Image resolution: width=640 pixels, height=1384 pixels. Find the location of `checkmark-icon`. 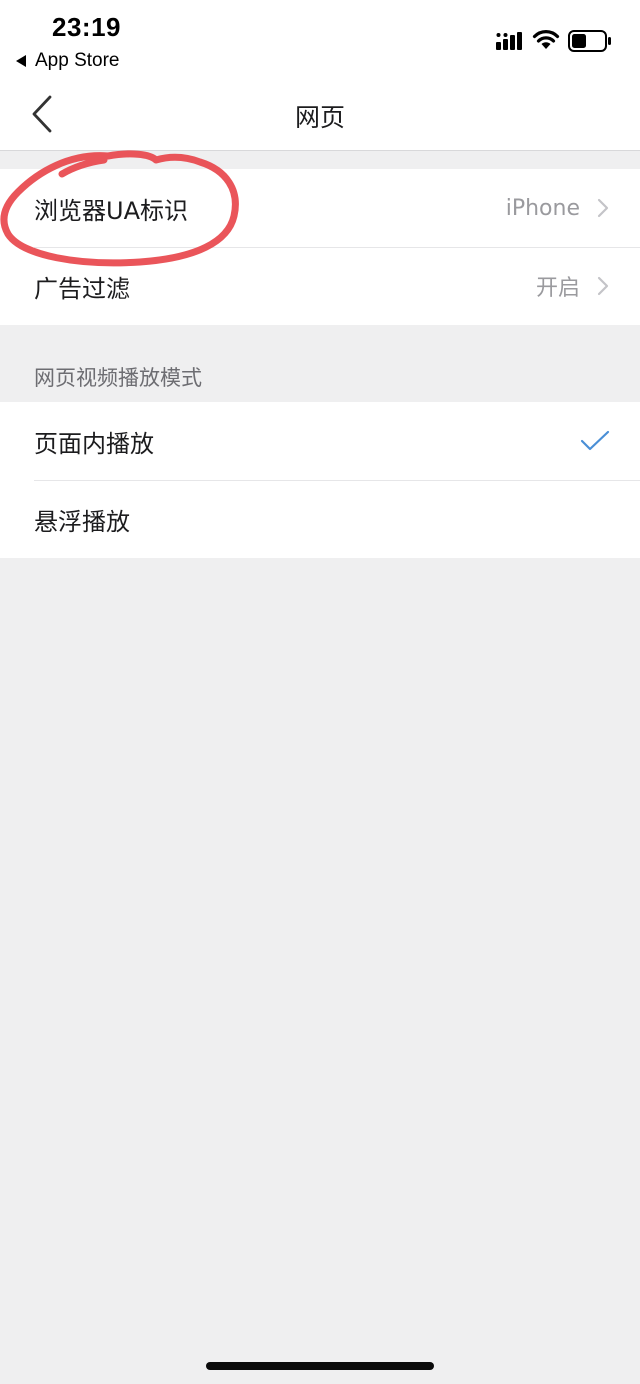

checkmark-icon is located at coordinates (595, 440).